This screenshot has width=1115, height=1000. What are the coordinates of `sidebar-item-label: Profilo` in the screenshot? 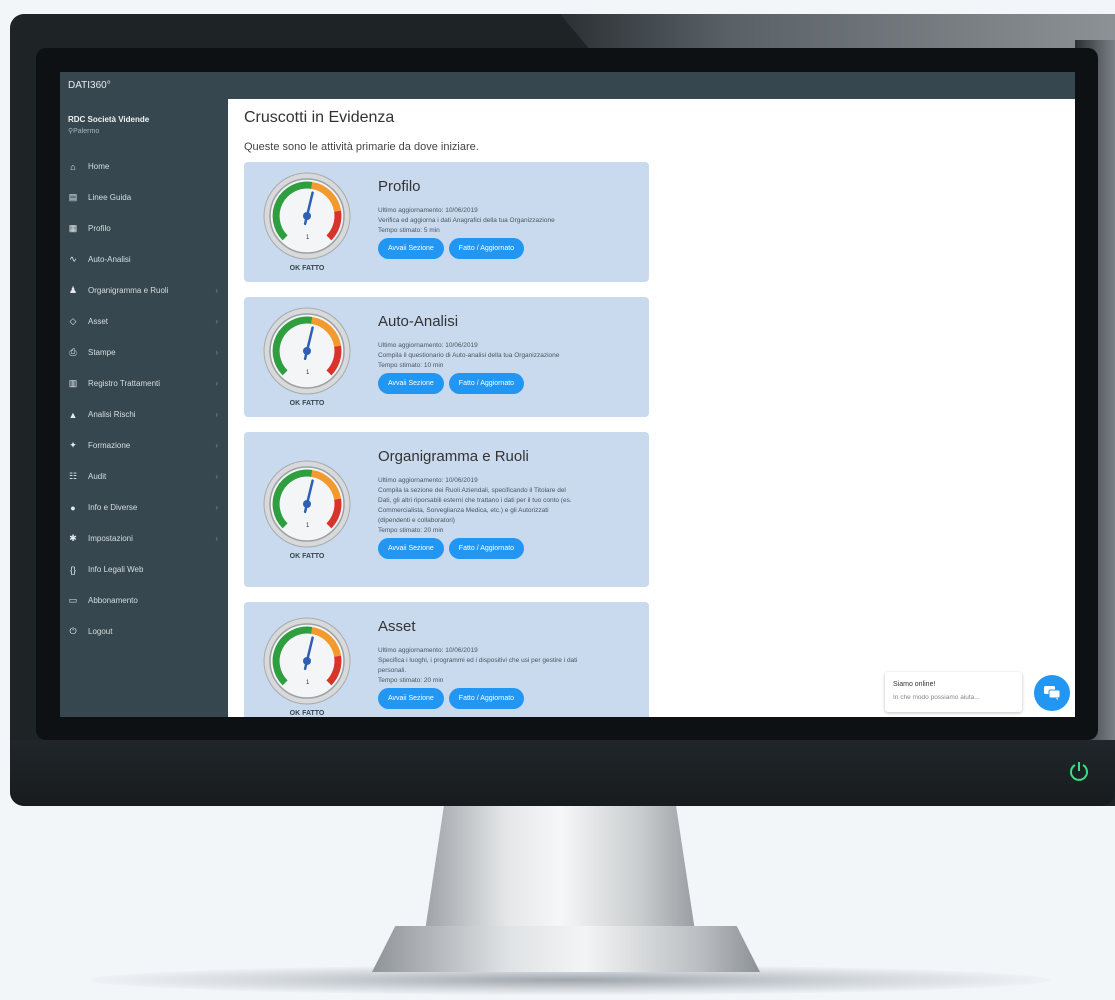 It's located at (99, 228).